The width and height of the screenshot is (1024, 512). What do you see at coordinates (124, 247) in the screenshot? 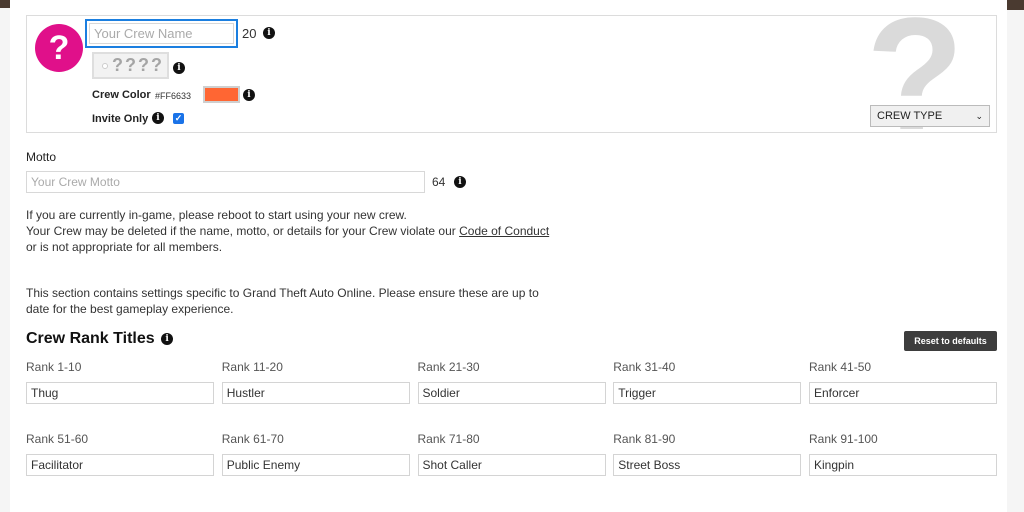
I see `conduct-notice-line-end: or is not appropriate for all members.` at bounding box center [124, 247].